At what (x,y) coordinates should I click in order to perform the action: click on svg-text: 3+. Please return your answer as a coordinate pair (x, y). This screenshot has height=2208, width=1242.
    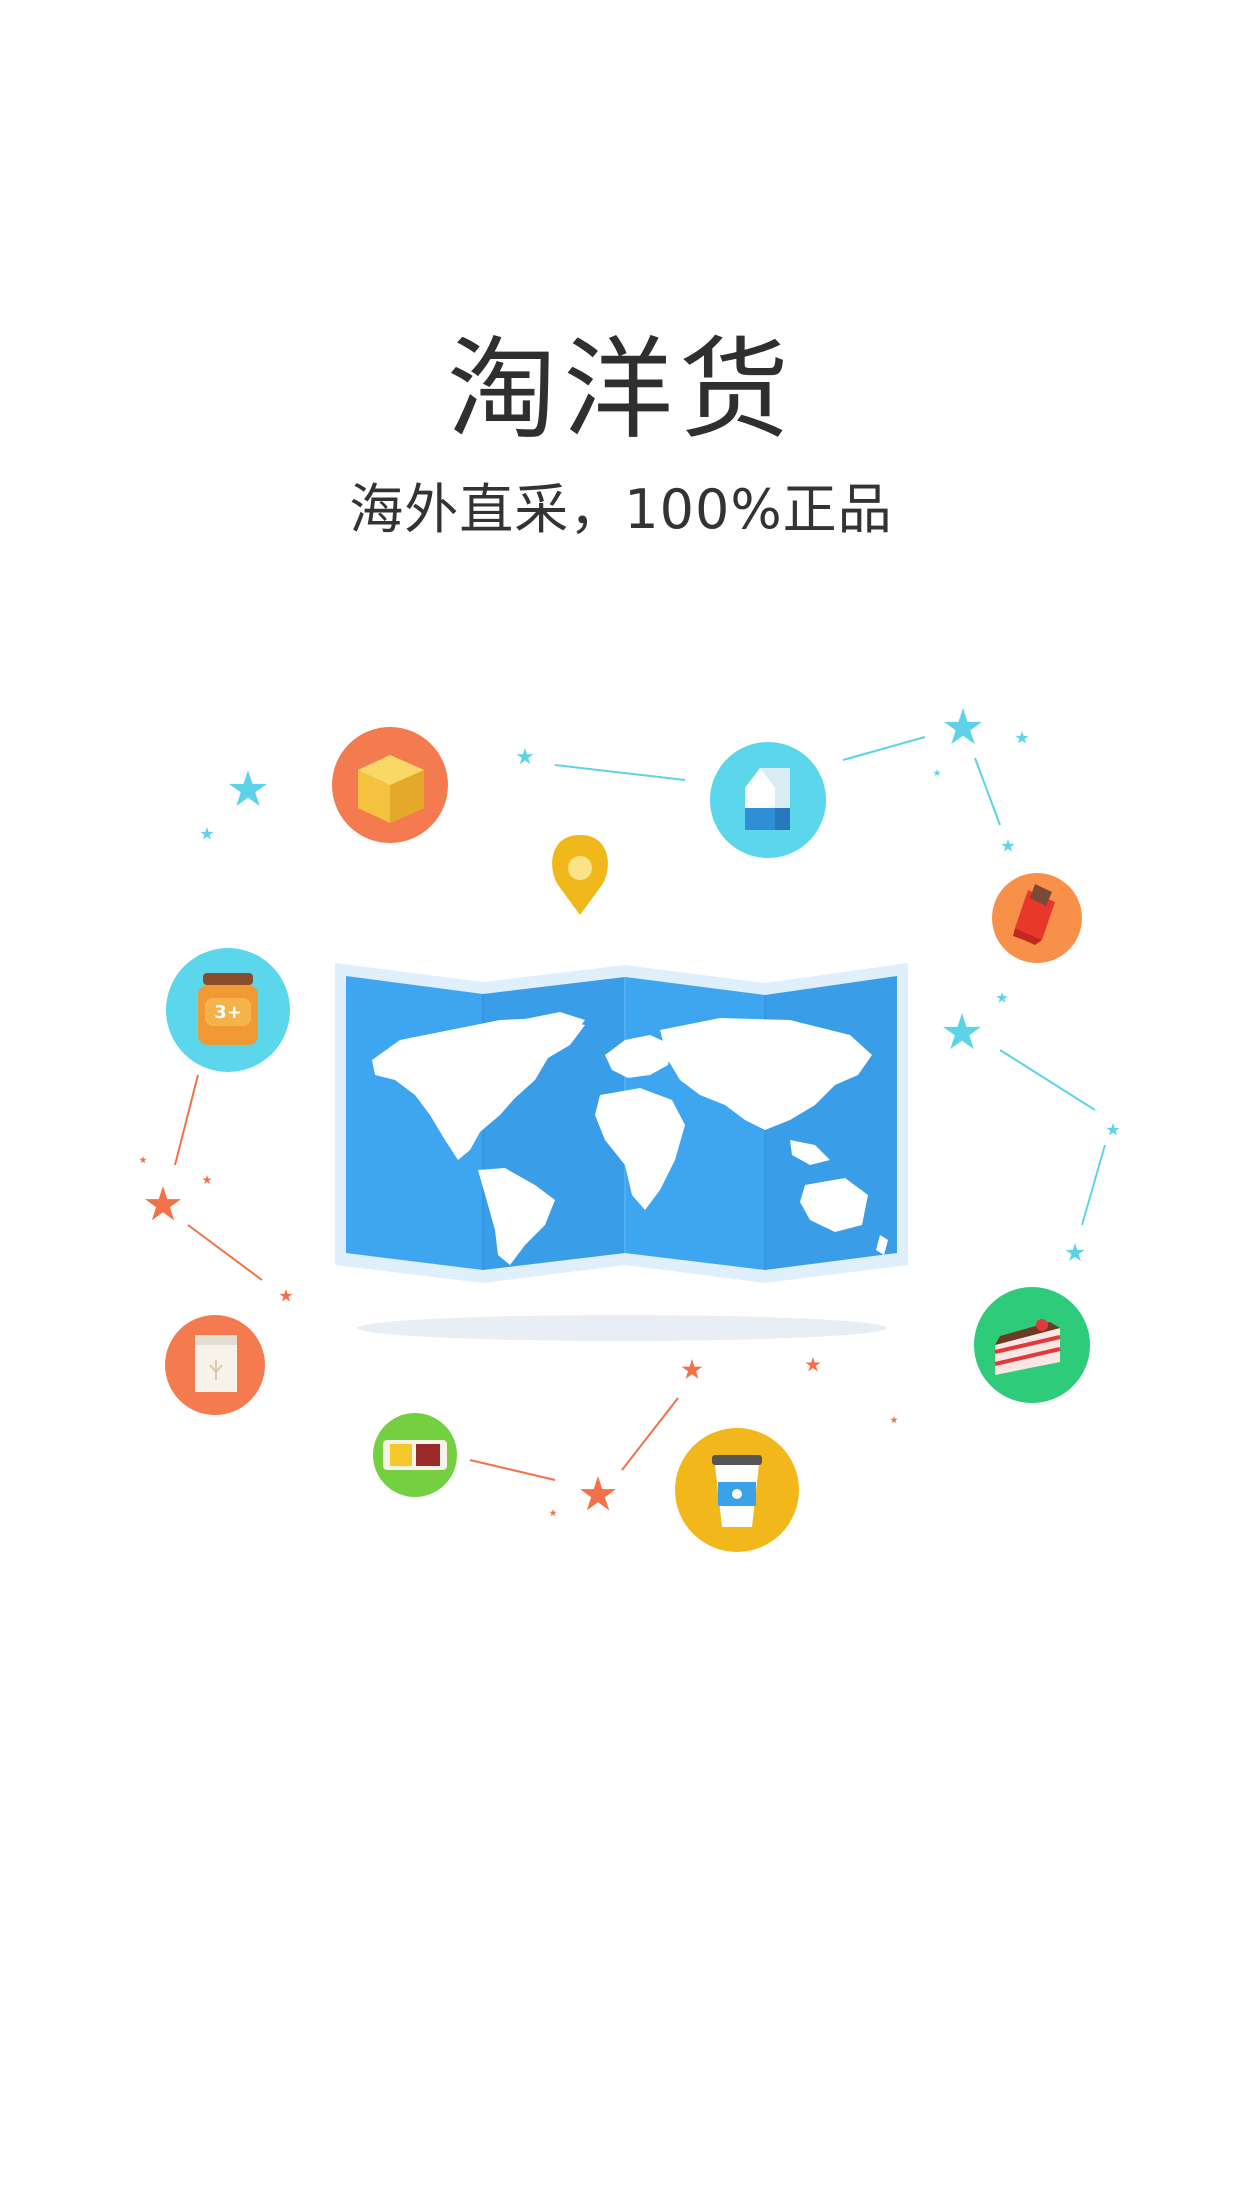
    Looking at the image, I should click on (228, 1012).